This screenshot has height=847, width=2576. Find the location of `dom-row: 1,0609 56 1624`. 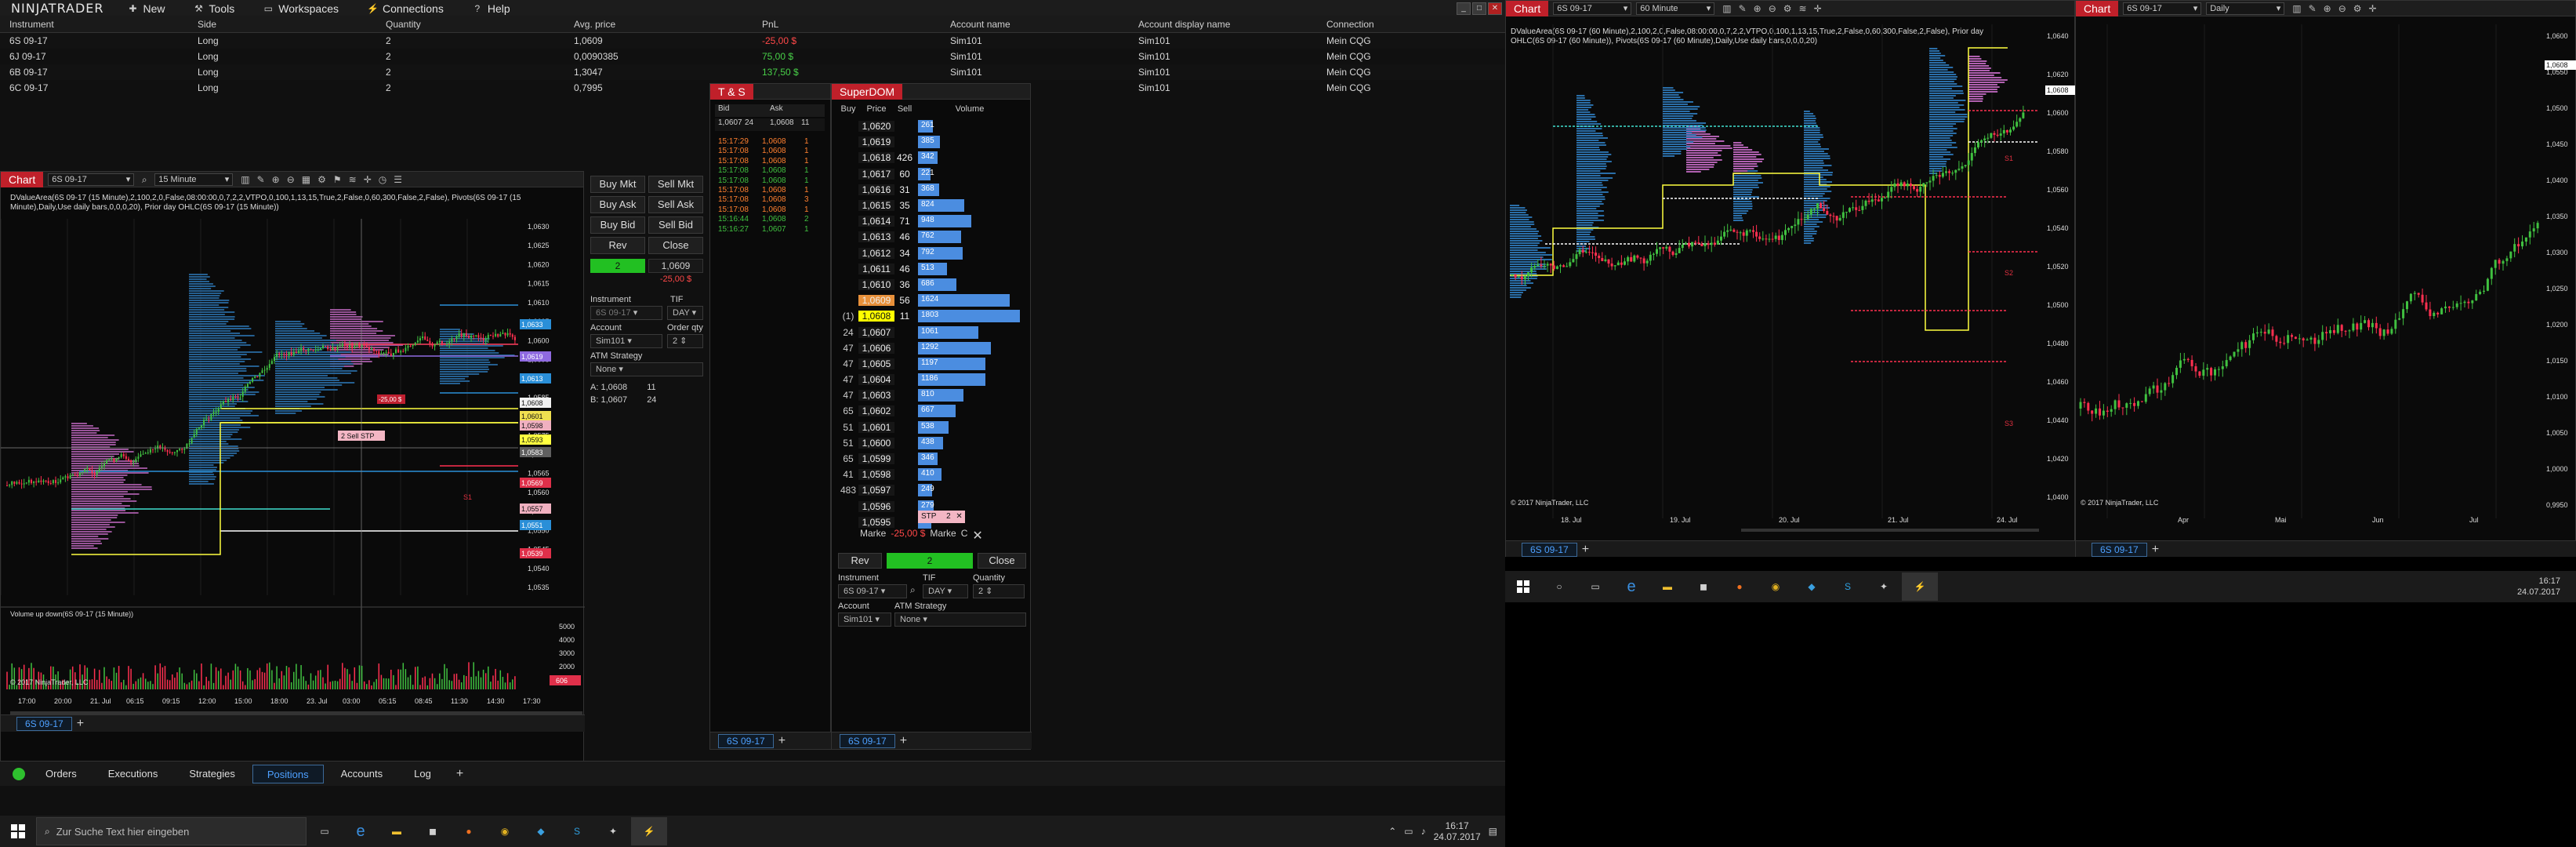

dom-row: 1,0609 56 1624 is located at coordinates (932, 300).